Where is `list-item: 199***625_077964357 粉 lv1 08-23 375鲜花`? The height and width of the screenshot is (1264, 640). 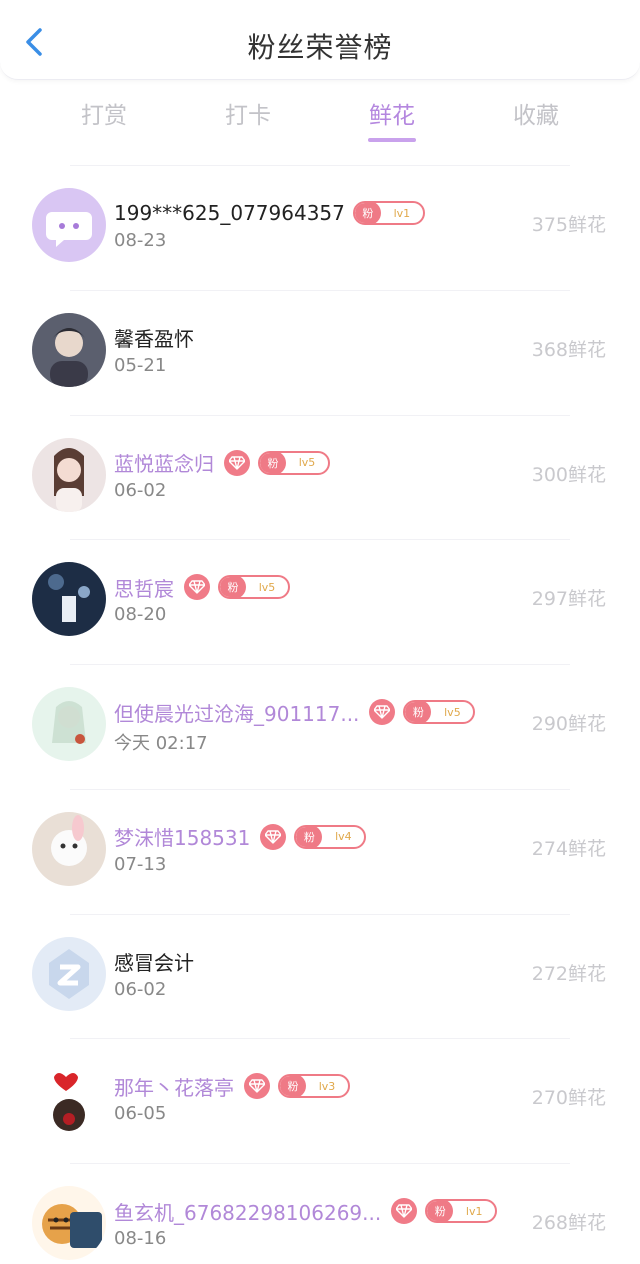 list-item: 199***625_077964357 粉 lv1 08-23 375鲜花 is located at coordinates (319, 227).